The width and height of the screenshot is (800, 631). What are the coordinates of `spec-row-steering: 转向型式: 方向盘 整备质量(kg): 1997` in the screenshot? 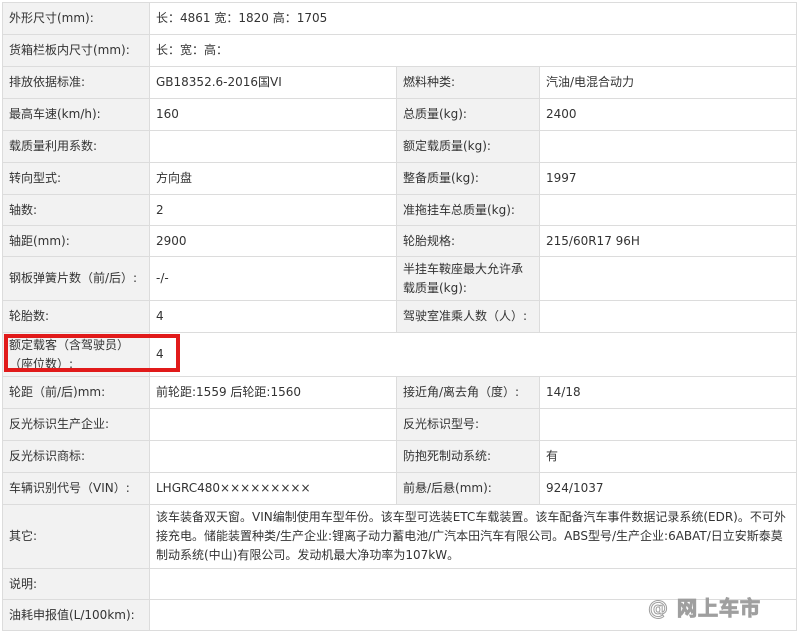 It's located at (400, 178).